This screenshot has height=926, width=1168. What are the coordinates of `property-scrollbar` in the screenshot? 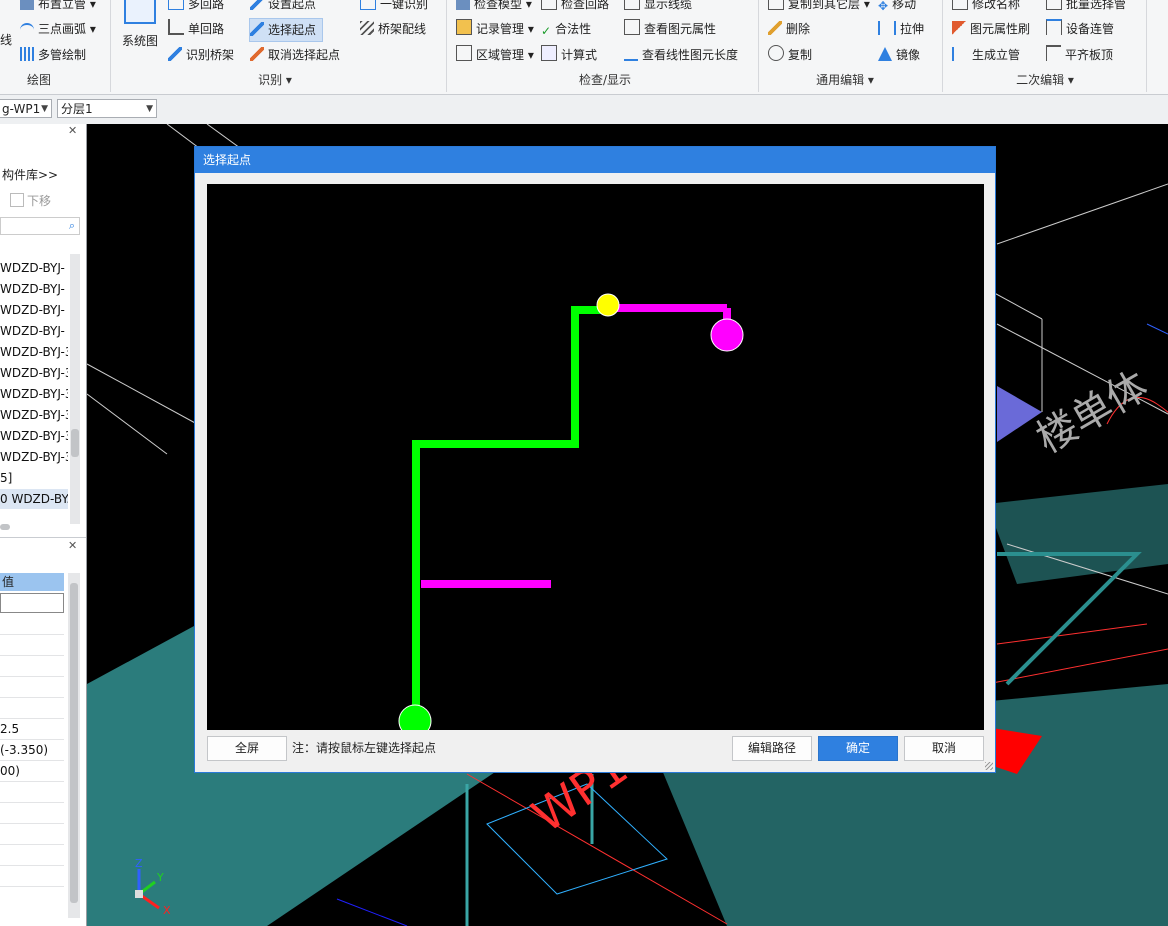 It's located at (74, 745).